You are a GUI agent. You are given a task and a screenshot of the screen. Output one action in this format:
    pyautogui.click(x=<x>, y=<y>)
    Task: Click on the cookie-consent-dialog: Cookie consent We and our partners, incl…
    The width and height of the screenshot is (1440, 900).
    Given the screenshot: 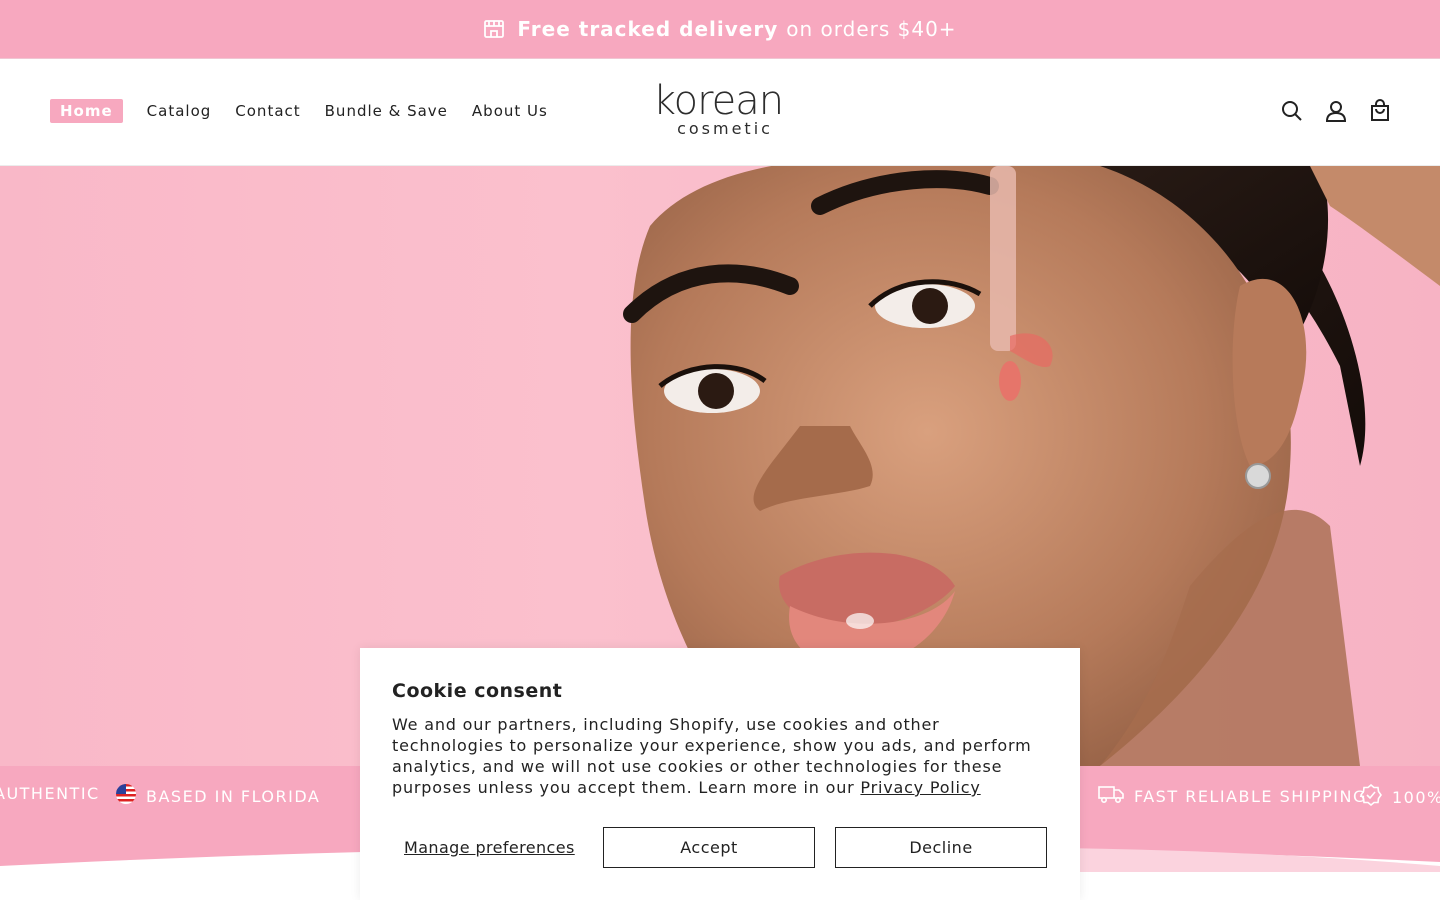 What is the action you would take?
    pyautogui.click(x=720, y=774)
    